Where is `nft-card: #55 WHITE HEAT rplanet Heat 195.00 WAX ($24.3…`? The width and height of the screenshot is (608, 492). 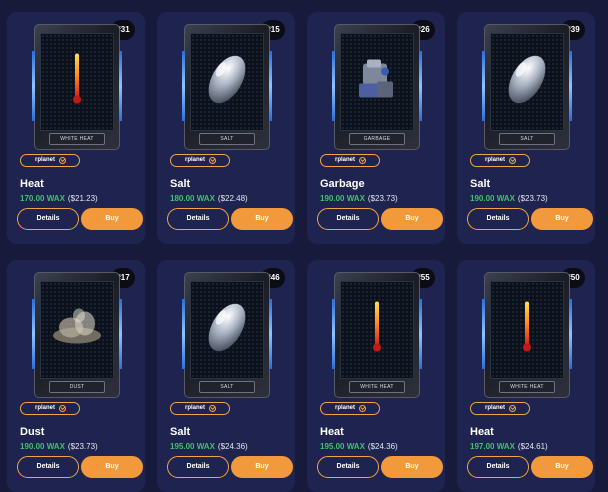 nft-card: #55 WHITE HEAT rplanet Heat 195.00 WAX ($24.3… is located at coordinates (376, 376).